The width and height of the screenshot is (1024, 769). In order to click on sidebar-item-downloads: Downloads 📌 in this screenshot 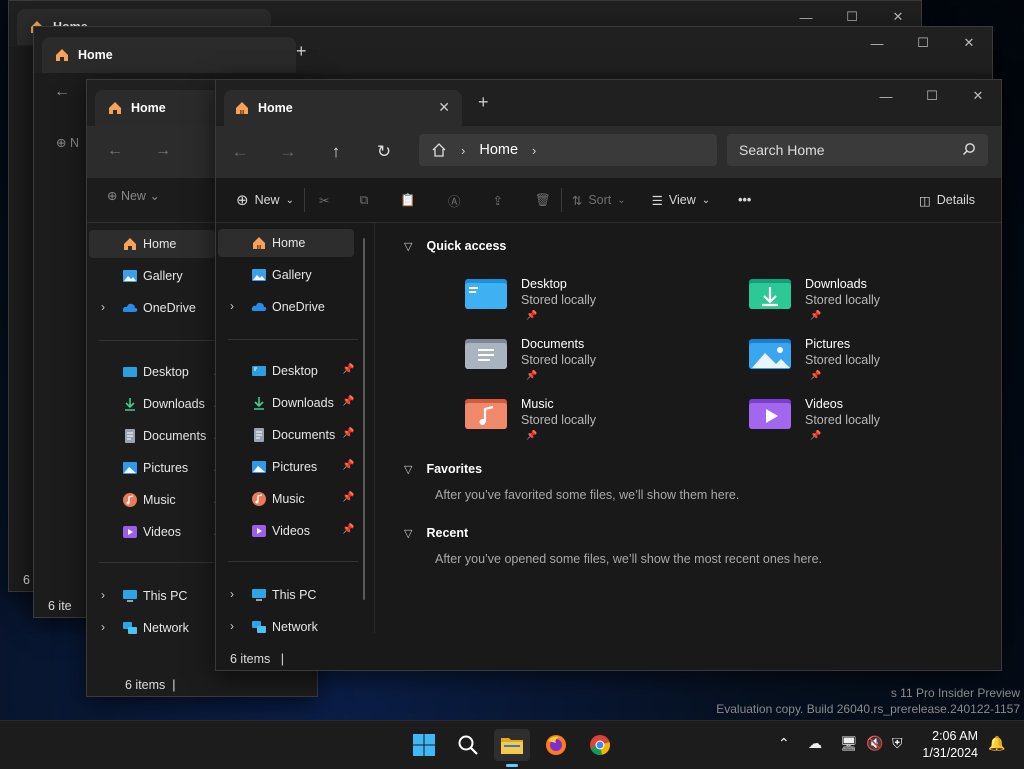, I will do `click(286, 403)`.